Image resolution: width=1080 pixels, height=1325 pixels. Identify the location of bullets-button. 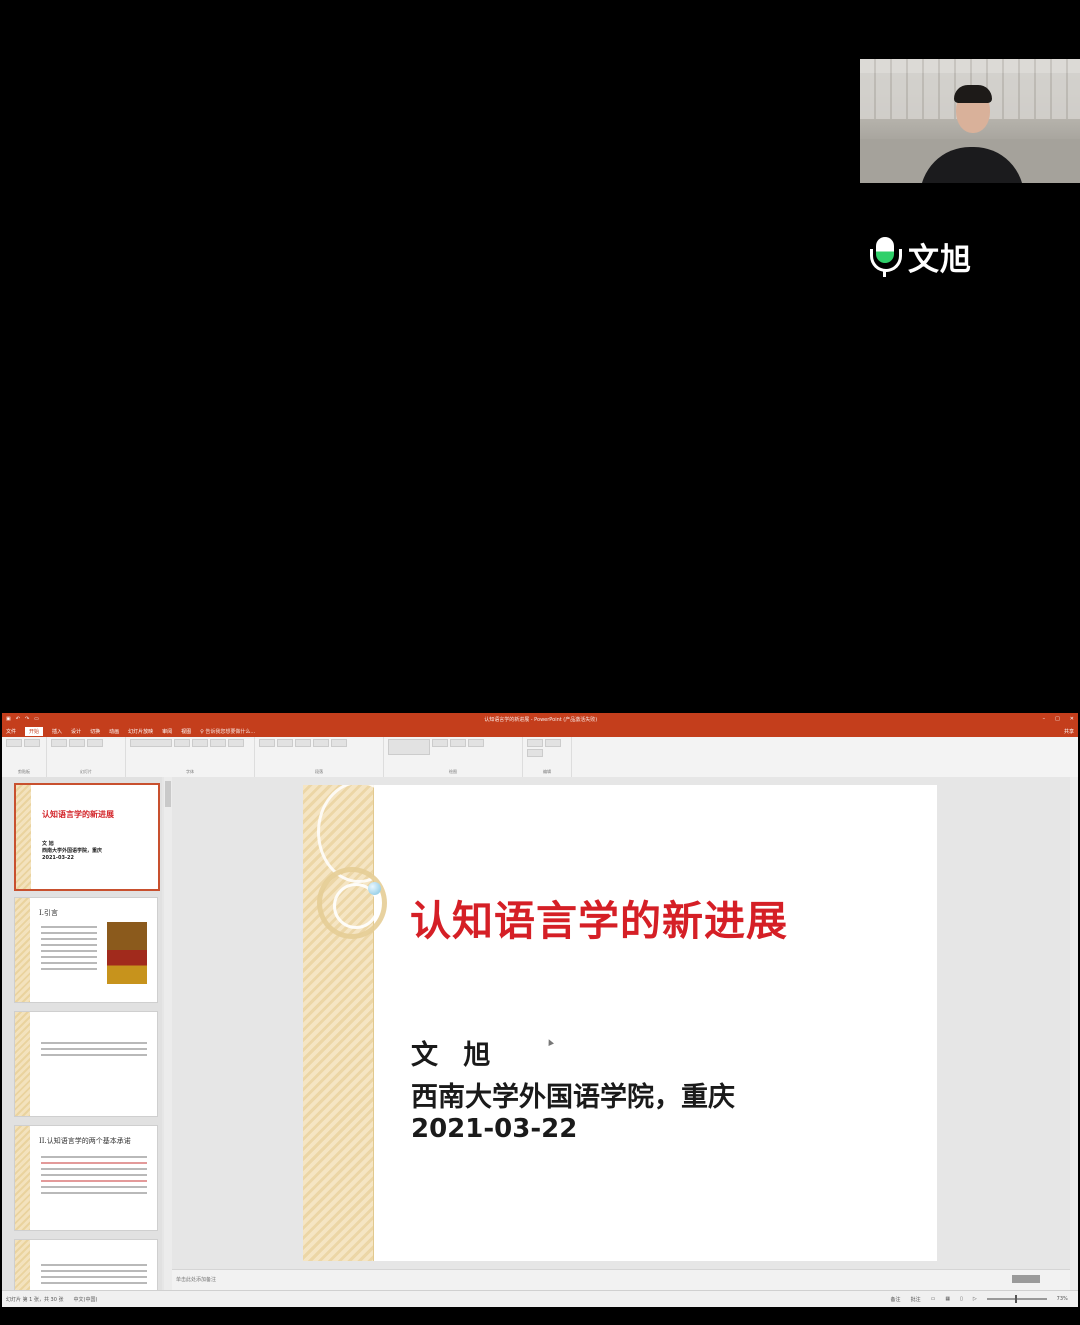
(267, 743).